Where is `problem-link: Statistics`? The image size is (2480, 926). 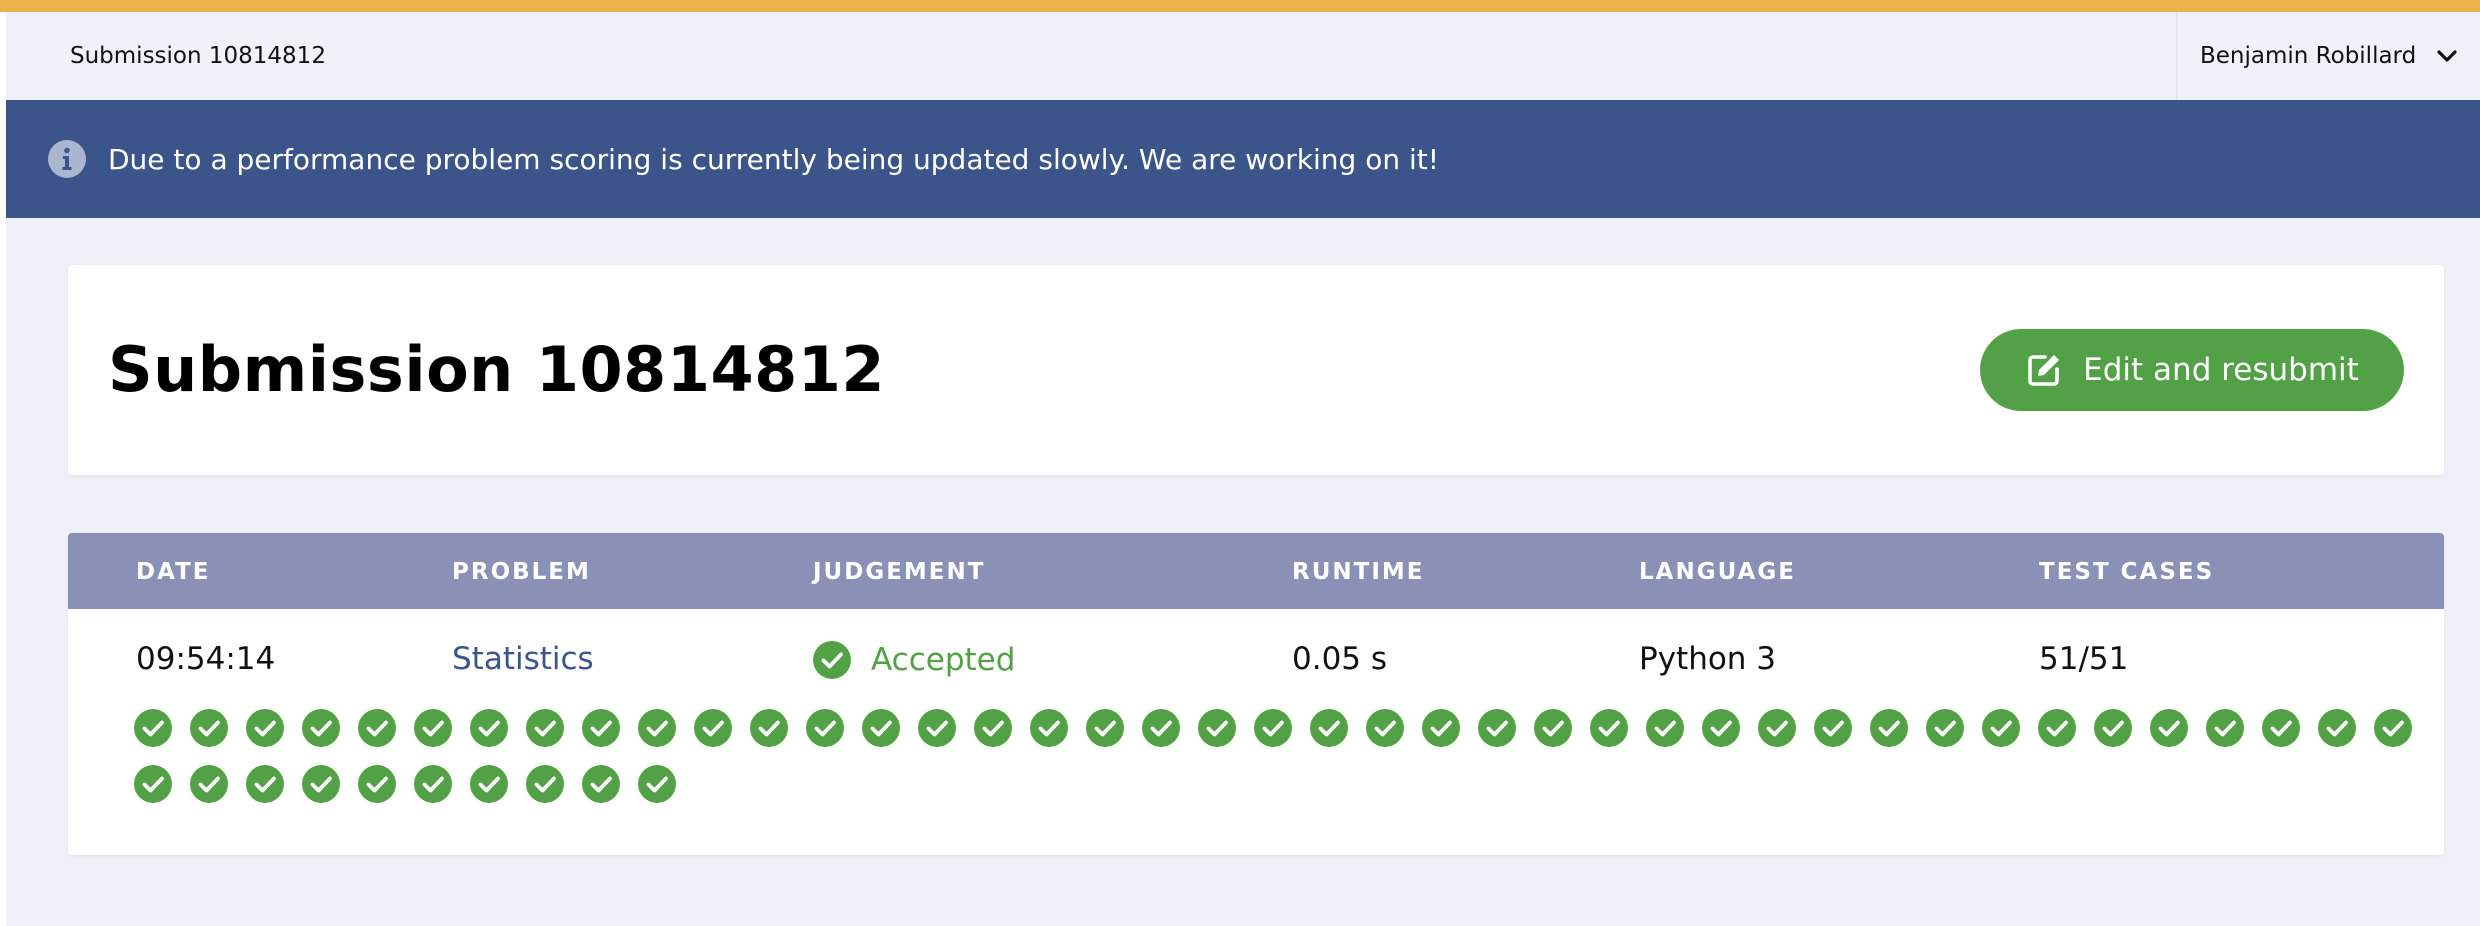 problem-link: Statistics is located at coordinates (523, 659).